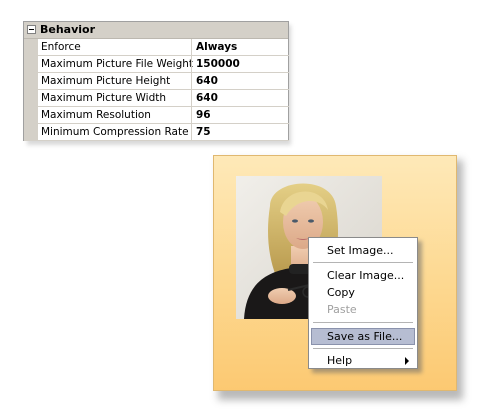 This screenshot has width=500, height=411. I want to click on property-name: Enforce, so click(61, 47).